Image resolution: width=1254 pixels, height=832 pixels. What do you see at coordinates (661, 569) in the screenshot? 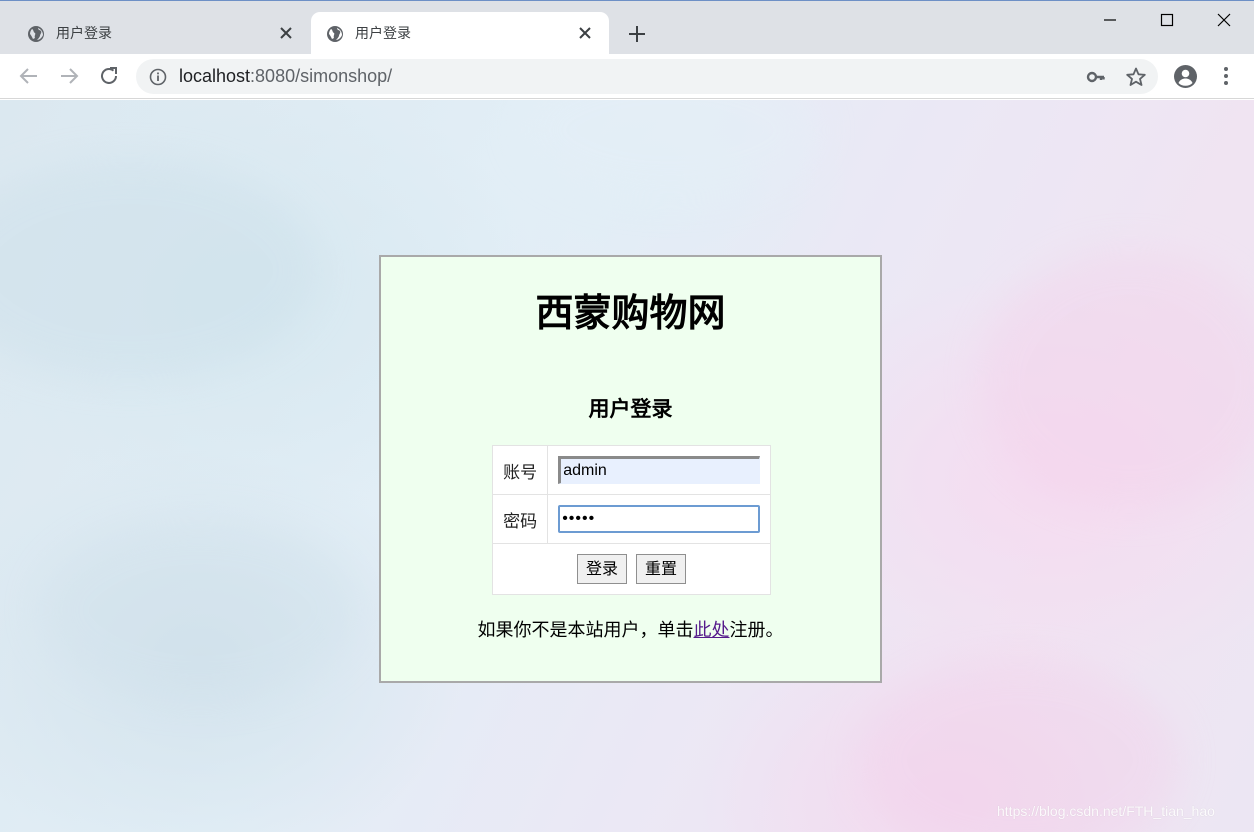
I see `reset-button: 重置` at bounding box center [661, 569].